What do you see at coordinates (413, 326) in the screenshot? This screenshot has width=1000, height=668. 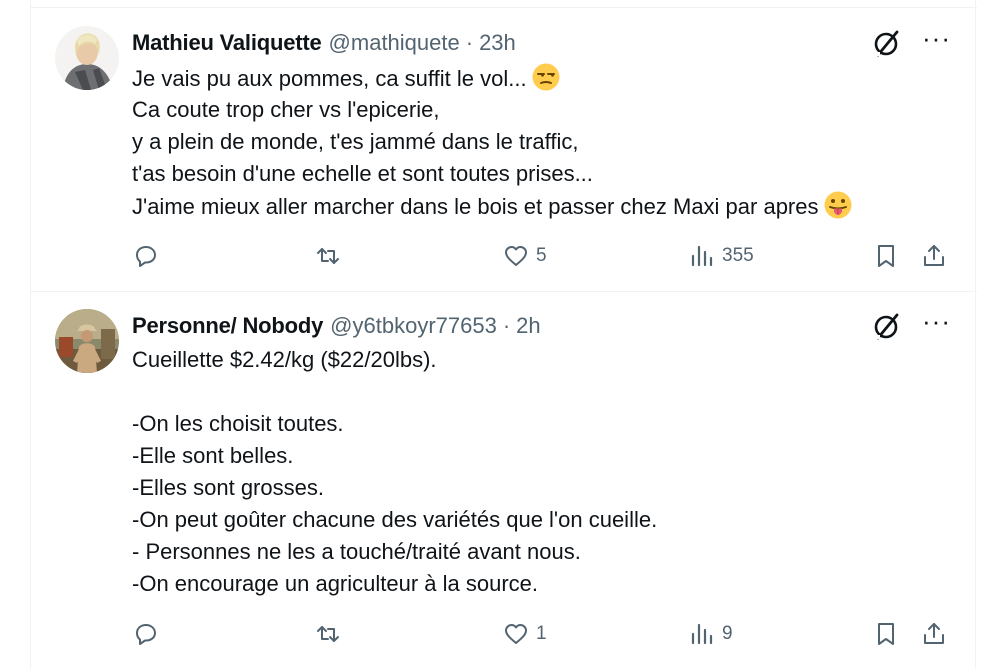 I see `author-handle: @y6tbkoyr77653` at bounding box center [413, 326].